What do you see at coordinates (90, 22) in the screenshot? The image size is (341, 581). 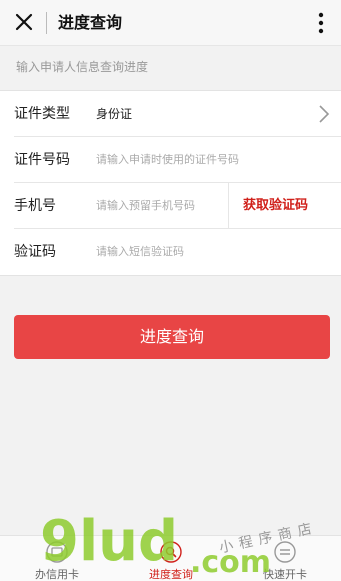 I see `page-title: 进度查询` at bounding box center [90, 22].